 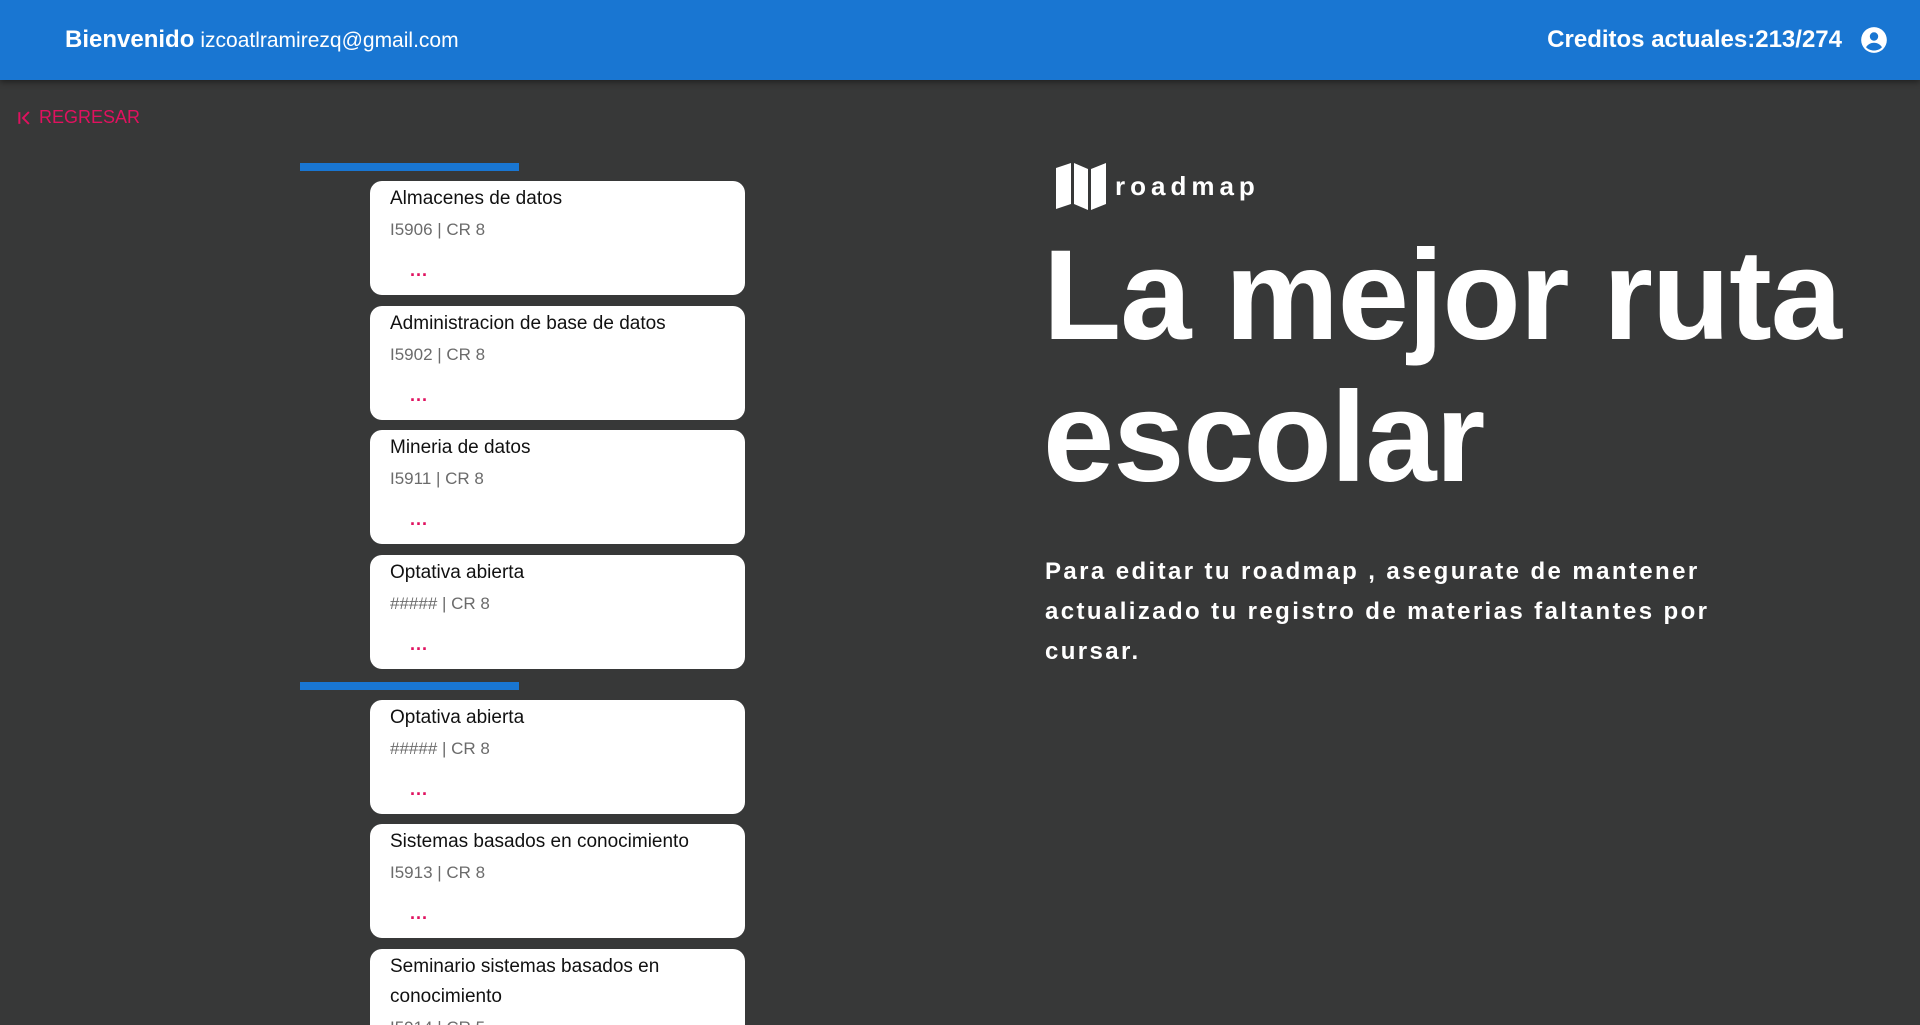 What do you see at coordinates (1874, 40) in the screenshot?
I see `account-circle-icon` at bounding box center [1874, 40].